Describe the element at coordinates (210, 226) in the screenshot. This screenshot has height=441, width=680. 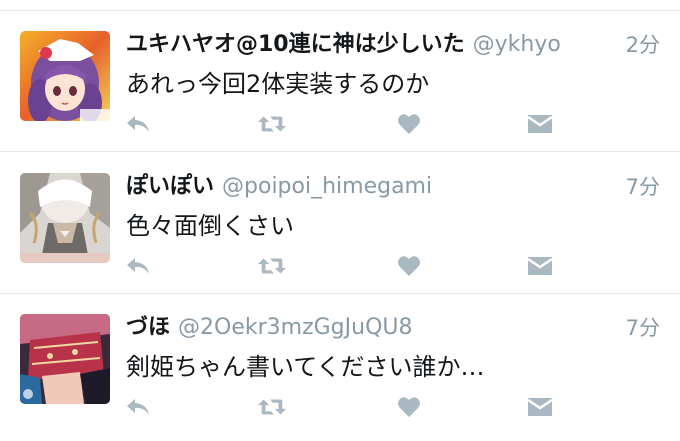
I see `tweet-text: 色々面倒くさい` at that location.